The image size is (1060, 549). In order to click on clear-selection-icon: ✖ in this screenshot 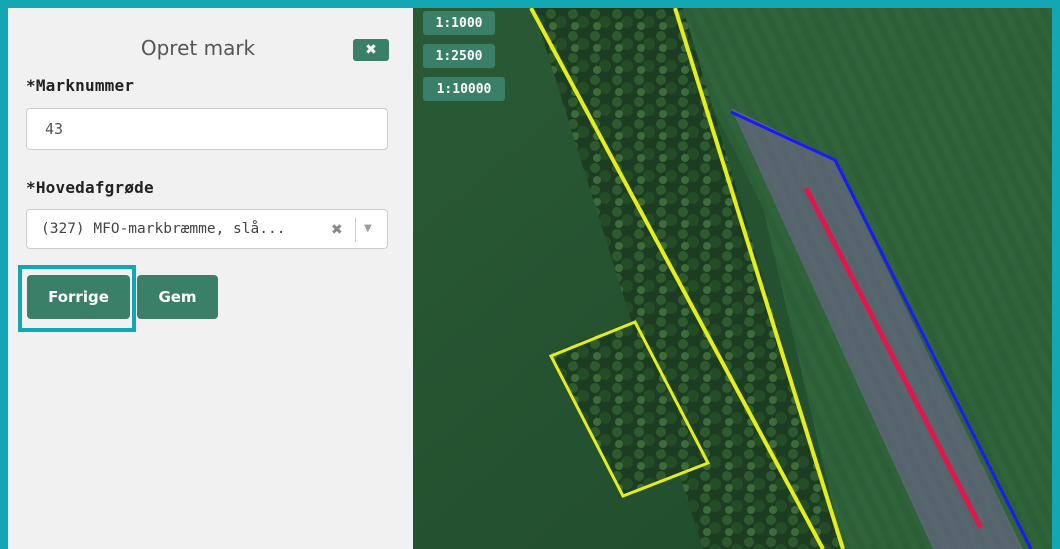, I will do `click(337, 230)`.